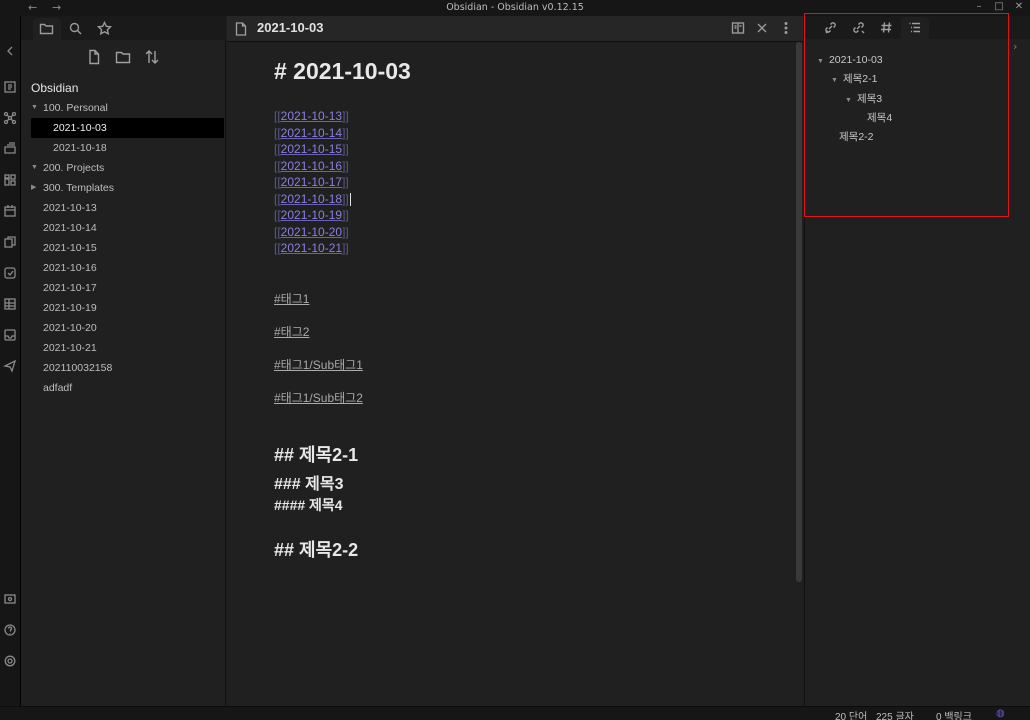 Image resolution: width=1030 pixels, height=720 pixels. I want to click on calendar-grid-icon, so click(10, 180).